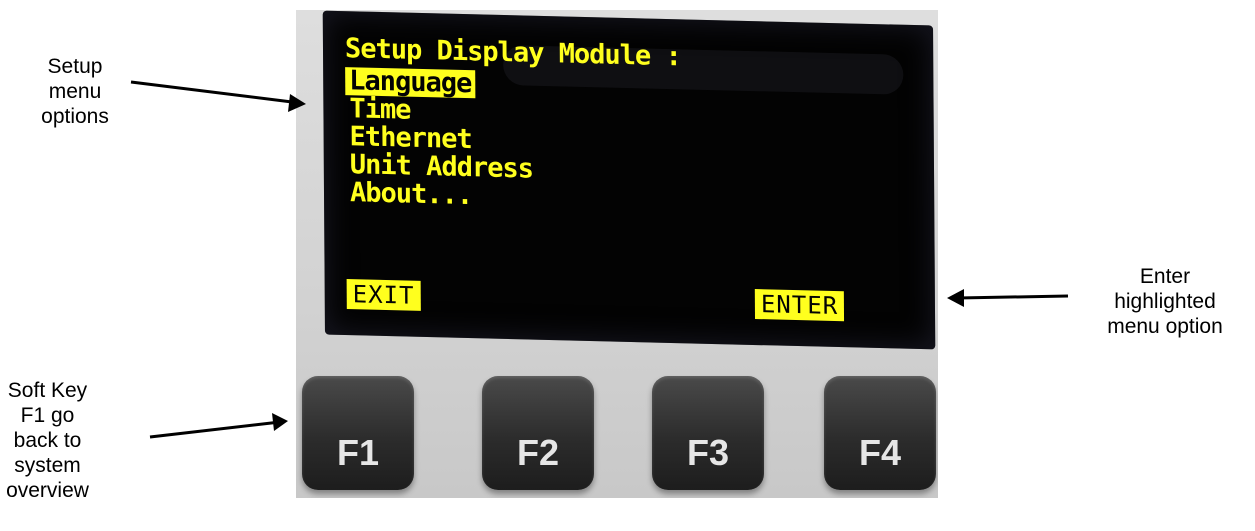 The height and width of the screenshot is (531, 1255). What do you see at coordinates (47, 415) in the screenshot?
I see `annotation-line: F1 go` at bounding box center [47, 415].